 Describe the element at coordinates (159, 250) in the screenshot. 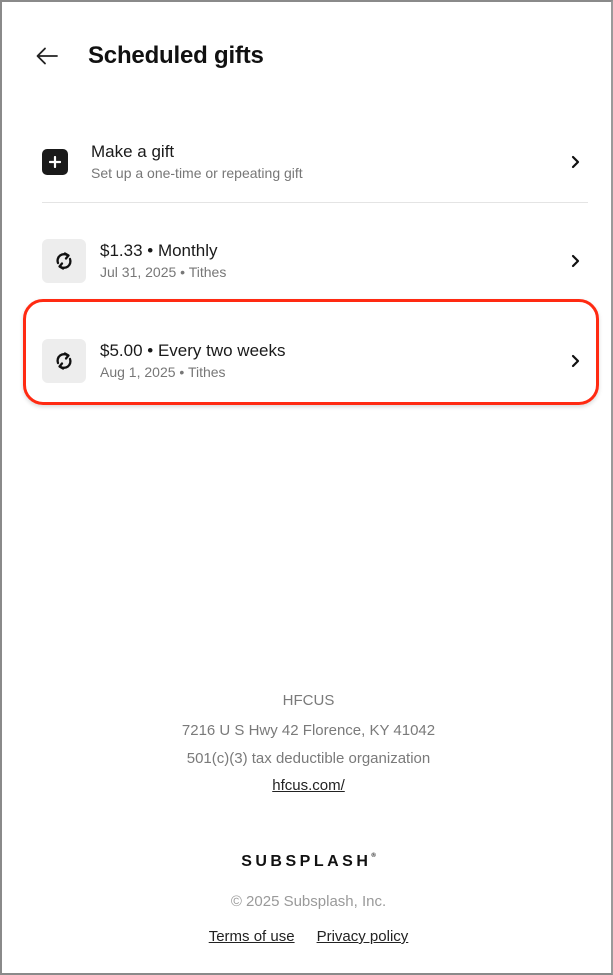

I see `gift-title: $1.33 • Monthly` at that location.